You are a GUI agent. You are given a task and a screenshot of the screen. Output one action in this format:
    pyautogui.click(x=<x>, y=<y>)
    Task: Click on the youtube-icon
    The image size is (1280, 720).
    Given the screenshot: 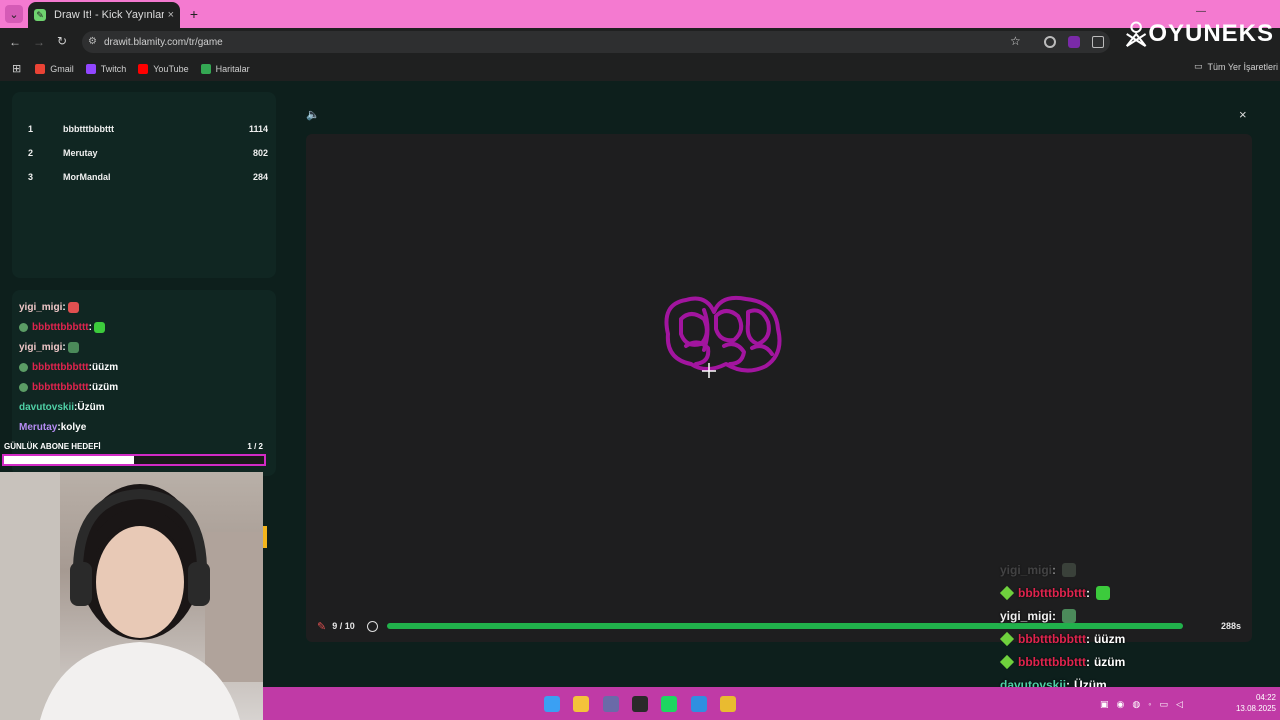 What is the action you would take?
    pyautogui.click(x=143, y=68)
    